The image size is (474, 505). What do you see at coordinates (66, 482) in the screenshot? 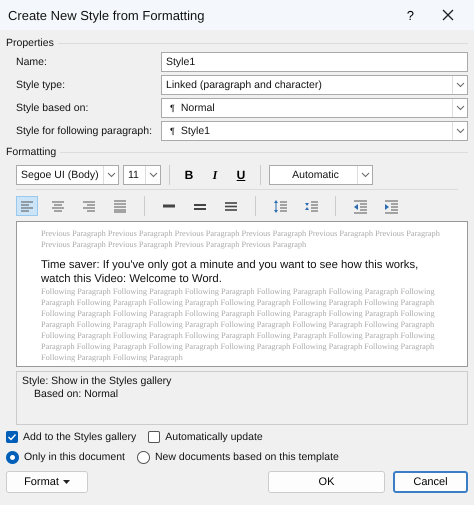
I see `caret-icon` at bounding box center [66, 482].